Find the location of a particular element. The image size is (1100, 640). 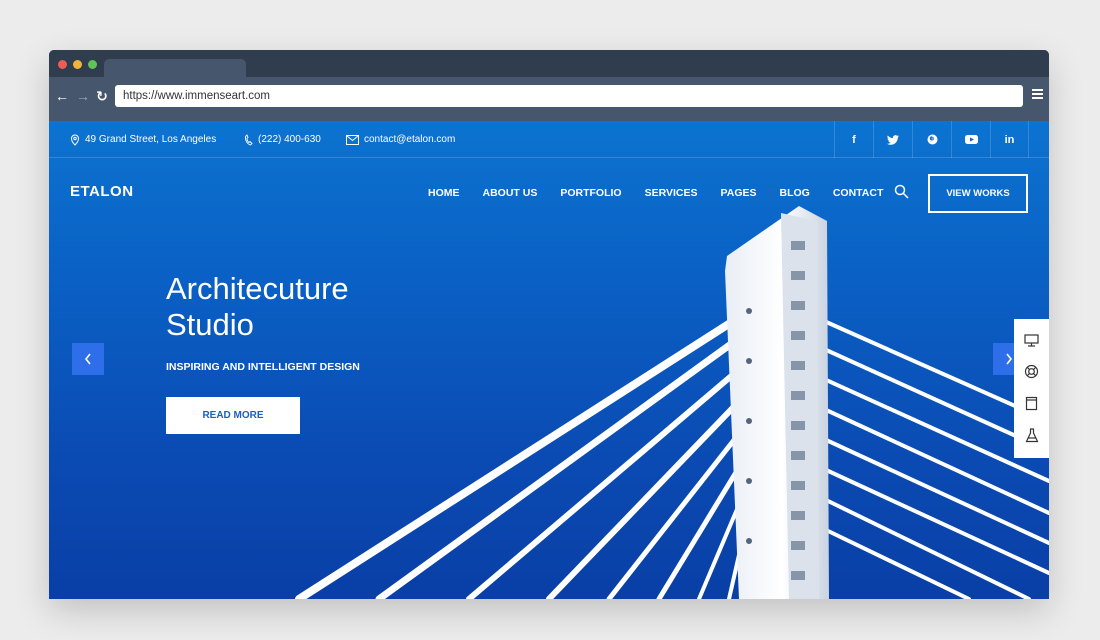

maximize-window-button is located at coordinates (92, 64).